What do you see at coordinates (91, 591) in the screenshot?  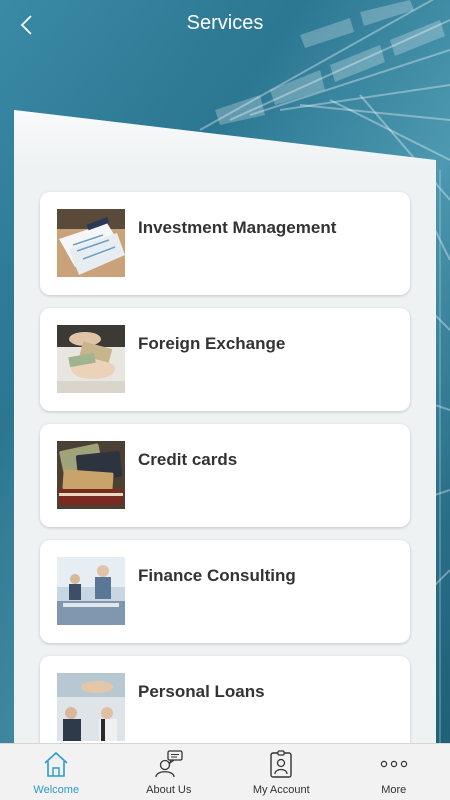 I see `business-meeting-image` at bounding box center [91, 591].